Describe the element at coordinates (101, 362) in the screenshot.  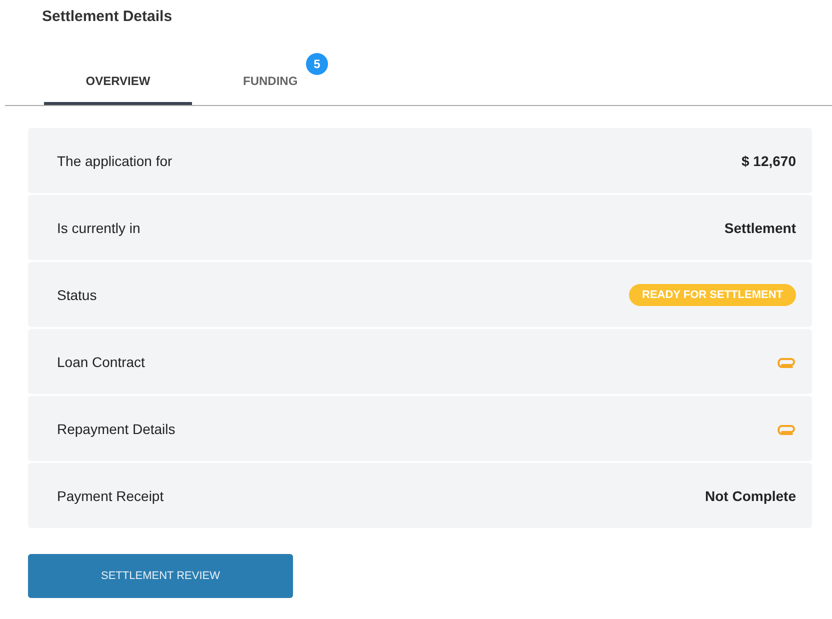
I see `row-label: Loan Contract` at that location.